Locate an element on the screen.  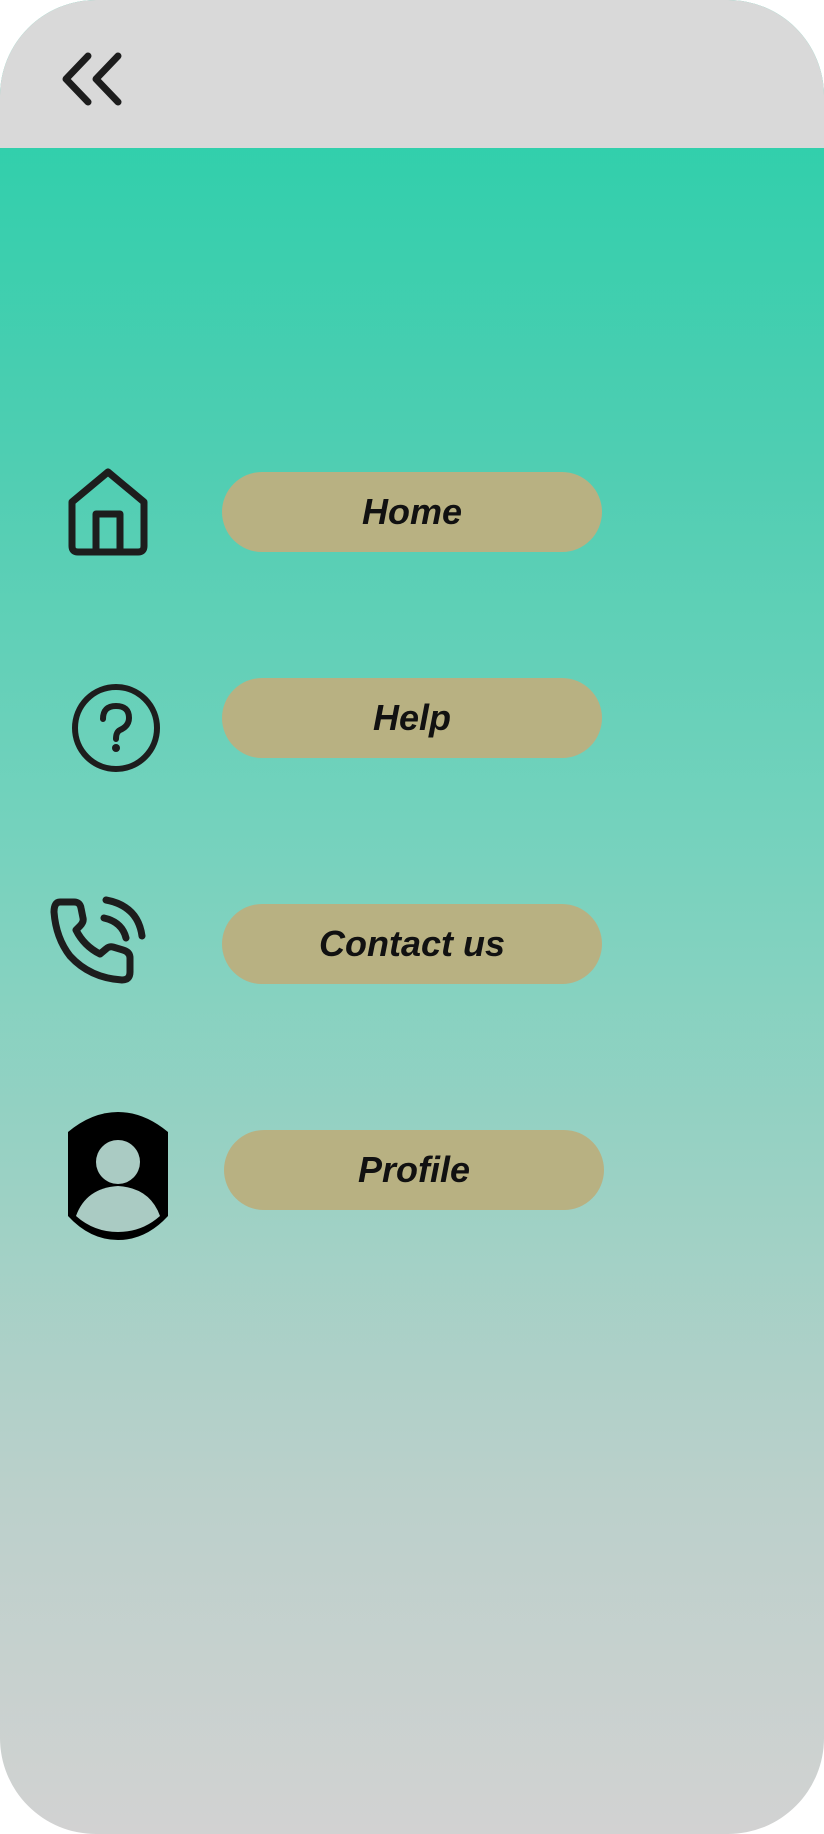
double-chevron-left-icon is located at coordinates (92, 79).